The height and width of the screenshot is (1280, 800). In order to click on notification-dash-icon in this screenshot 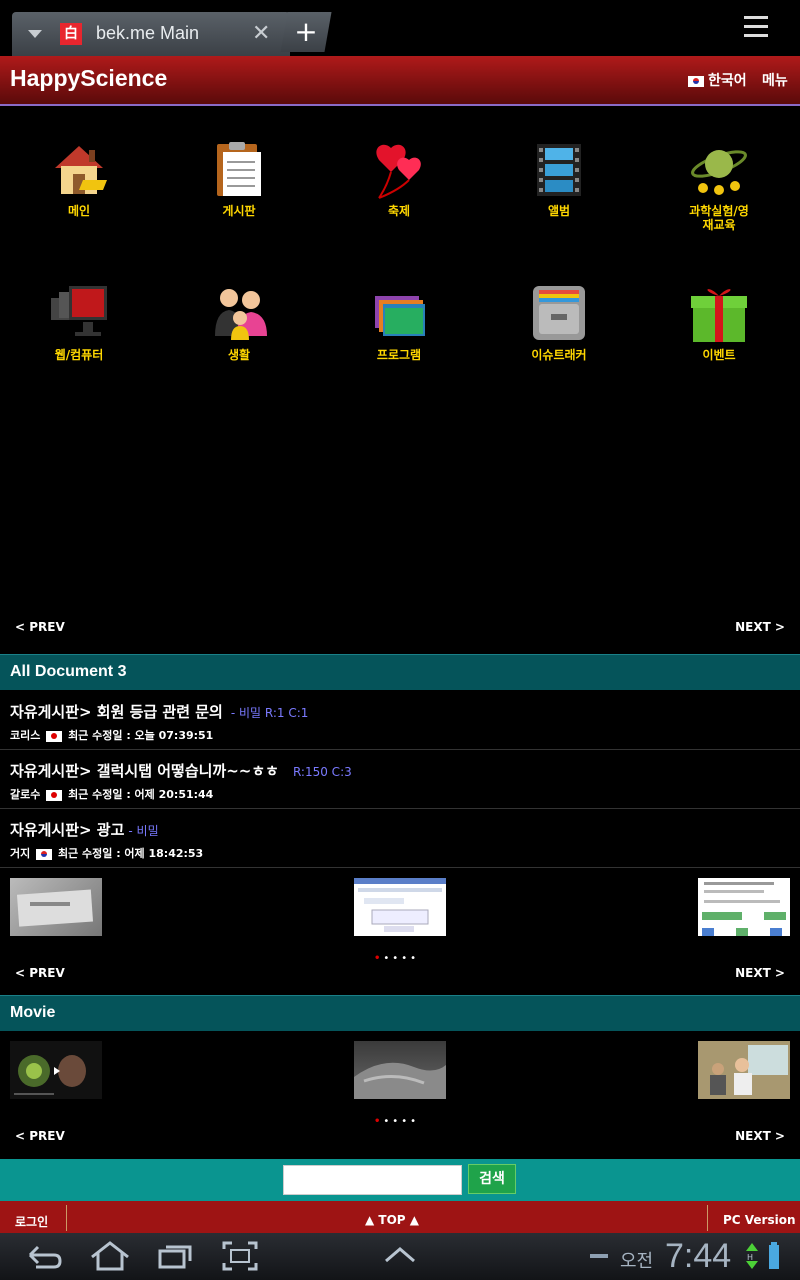, I will do `click(599, 1256)`.